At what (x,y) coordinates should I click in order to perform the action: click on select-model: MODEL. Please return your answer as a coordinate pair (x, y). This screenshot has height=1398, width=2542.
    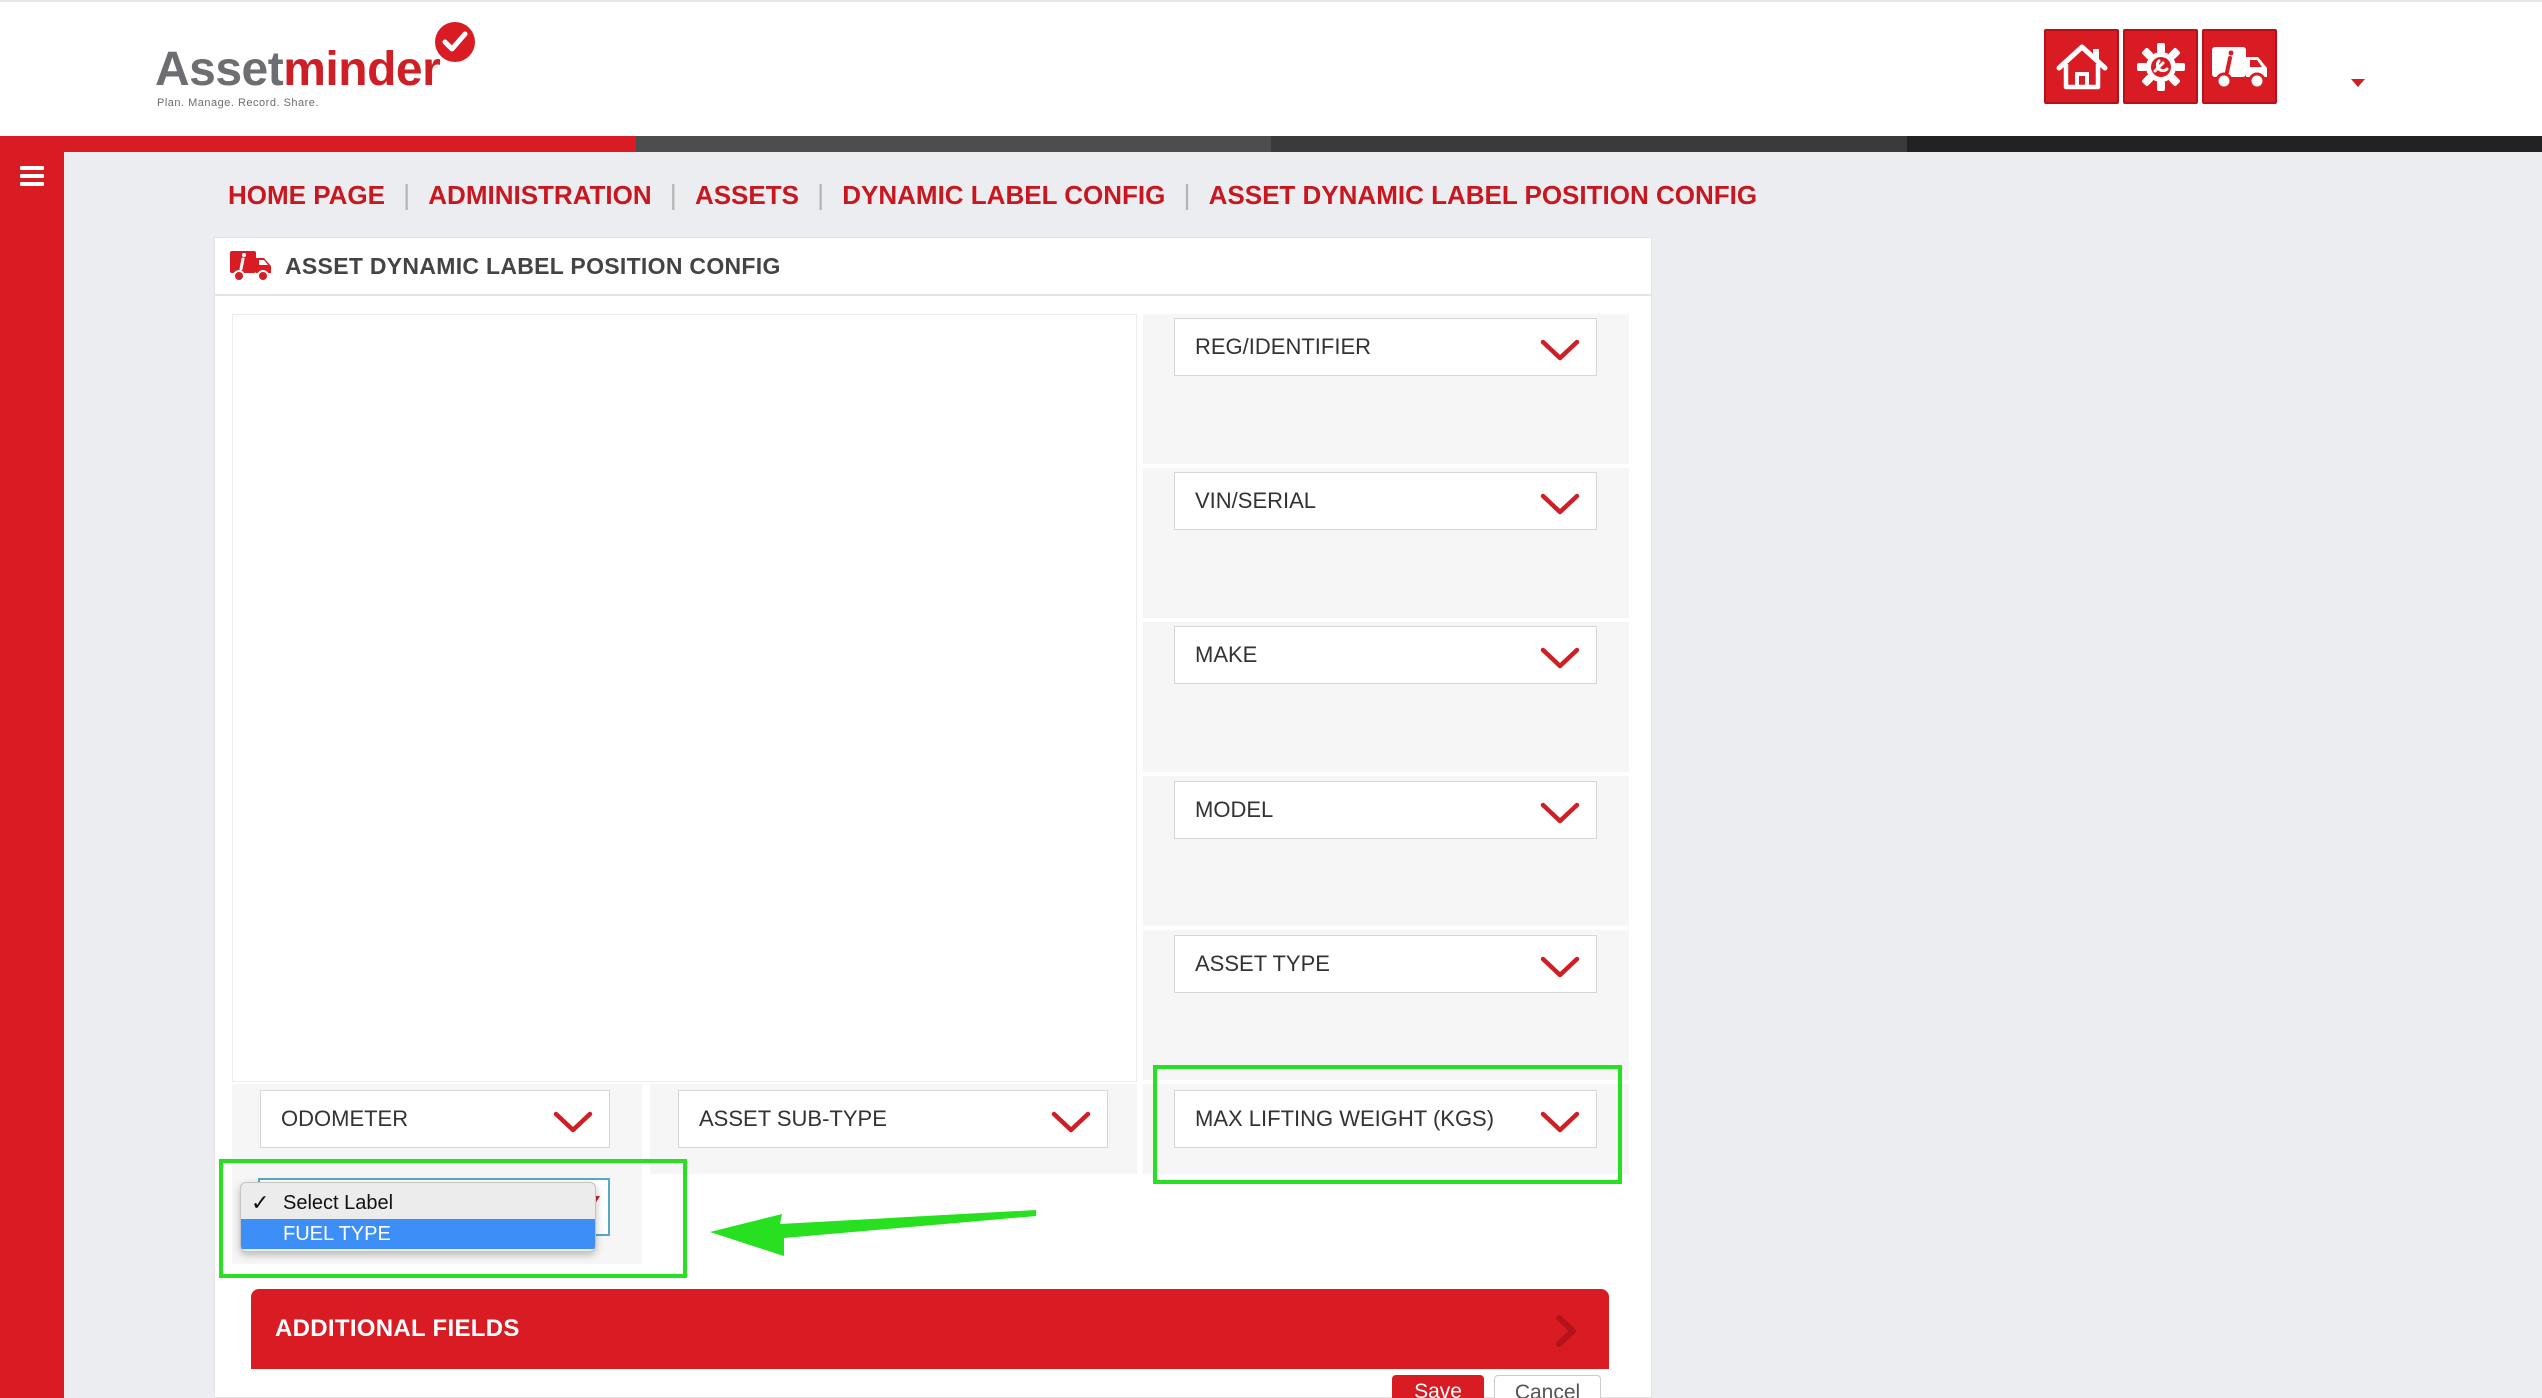
    Looking at the image, I should click on (1385, 810).